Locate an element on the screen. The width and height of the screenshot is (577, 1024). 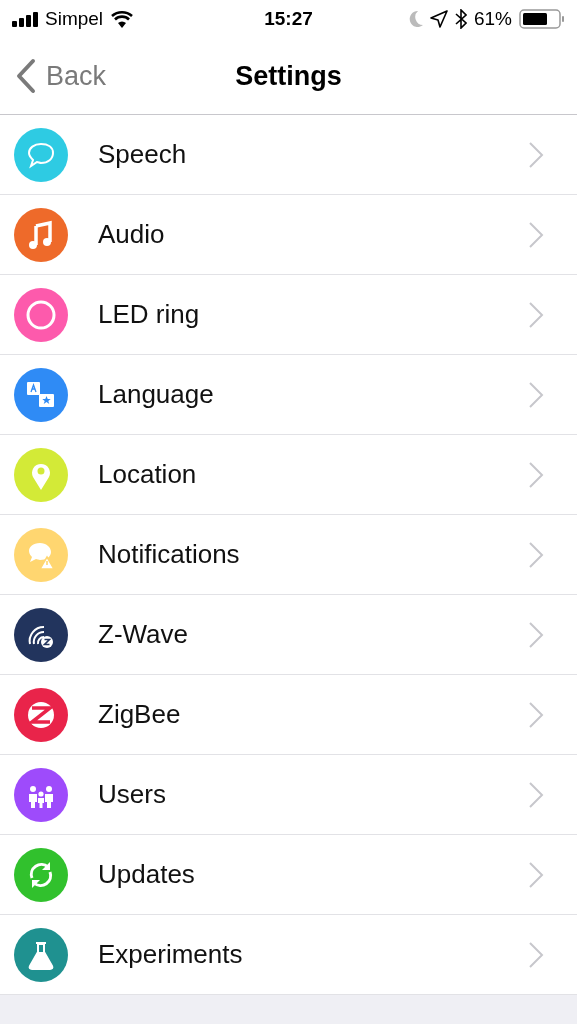
settings-item: ZigBee is located at coordinates (288, 715).